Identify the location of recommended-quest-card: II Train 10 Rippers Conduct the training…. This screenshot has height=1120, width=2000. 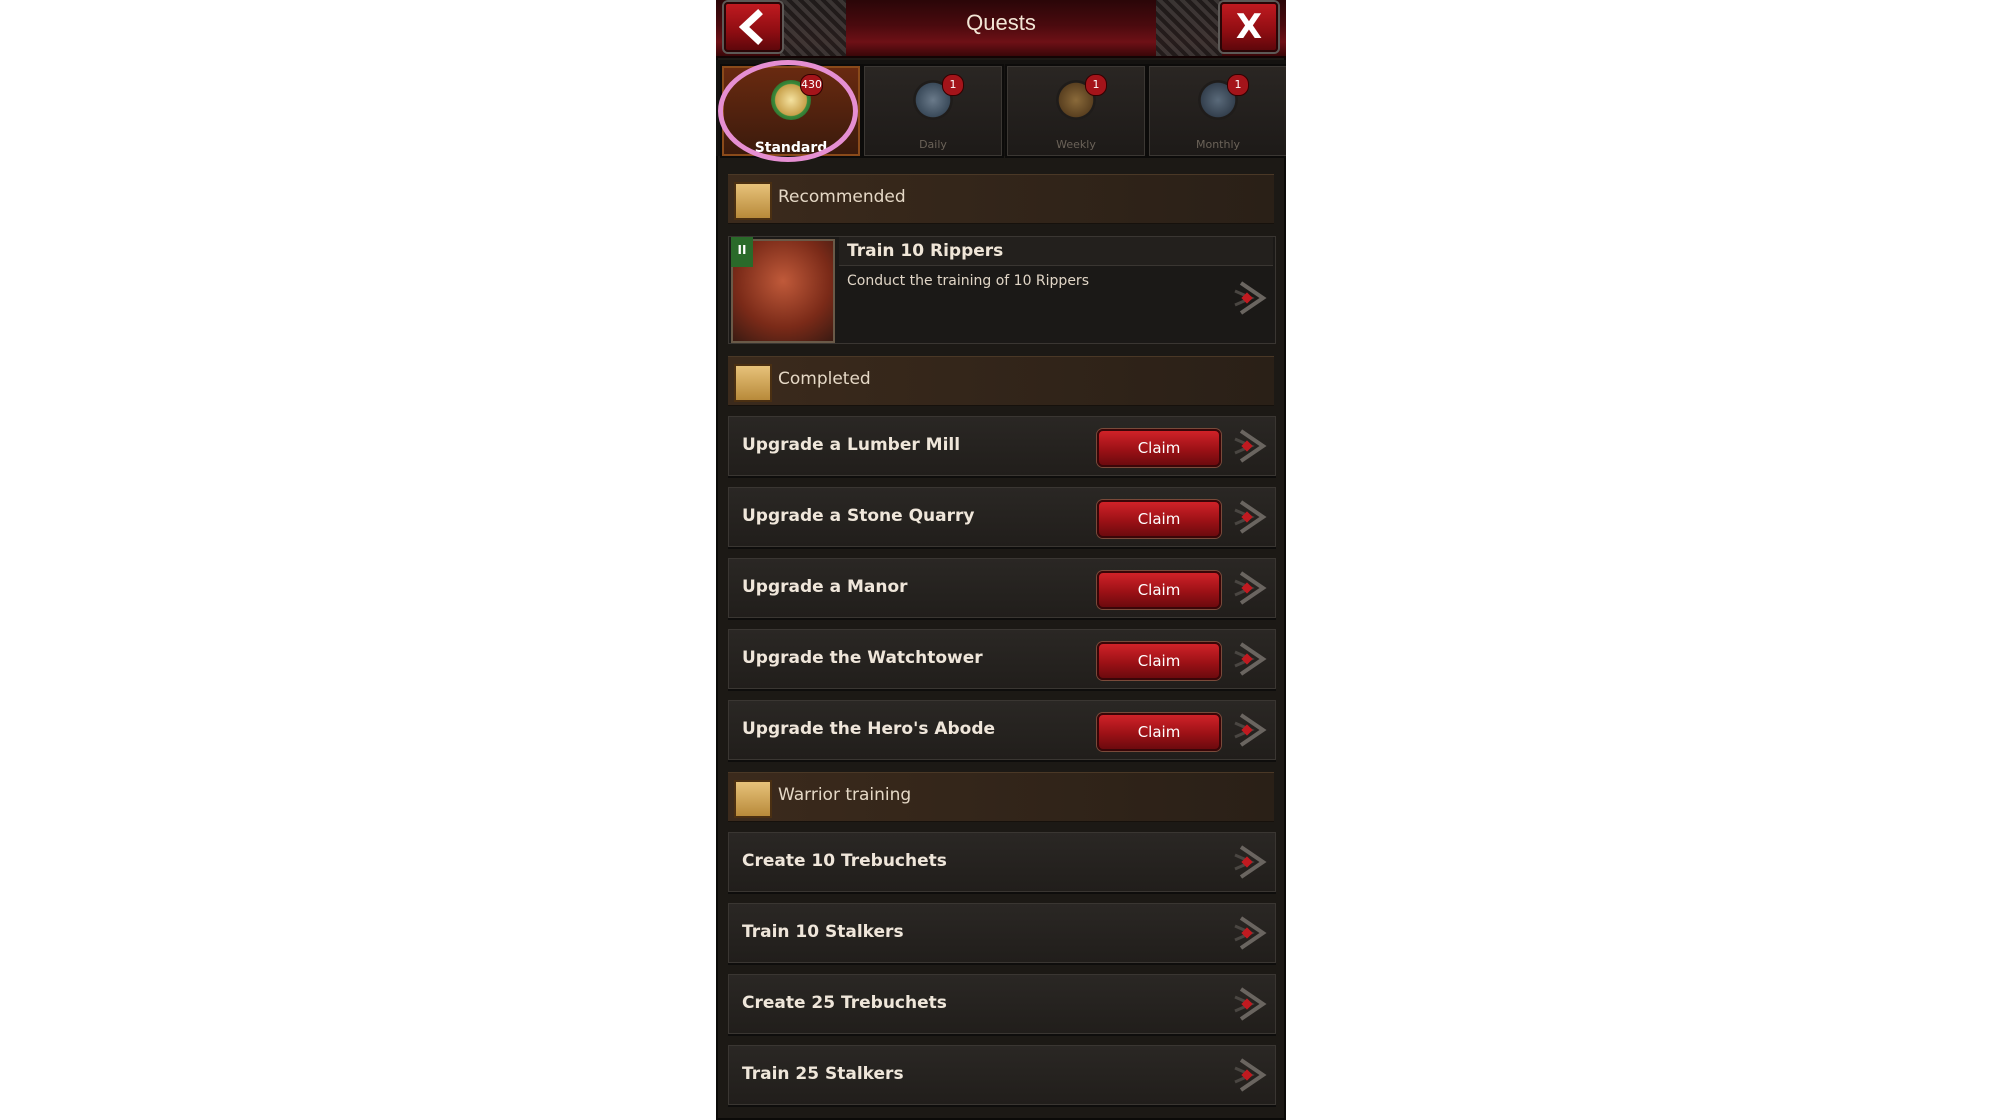
(1002, 290).